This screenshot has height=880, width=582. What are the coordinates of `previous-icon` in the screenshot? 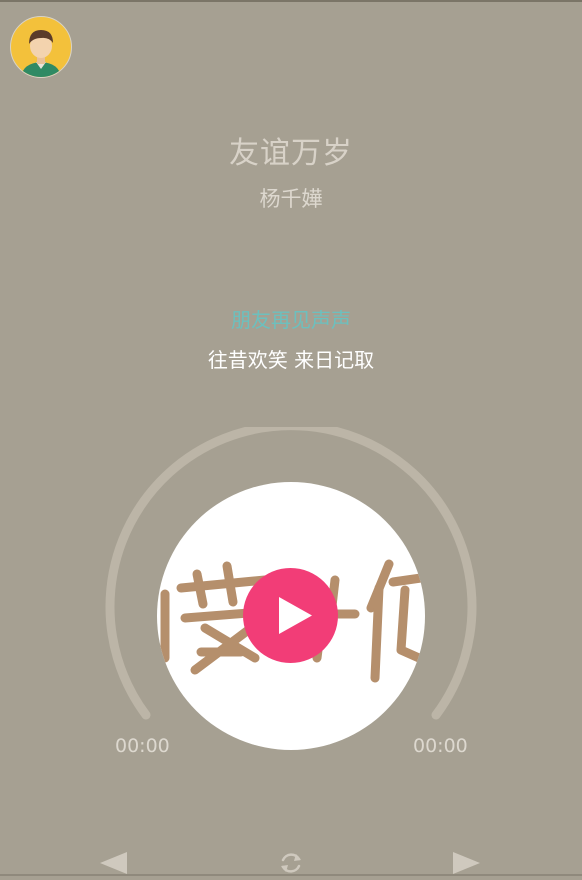 It's located at (113, 863).